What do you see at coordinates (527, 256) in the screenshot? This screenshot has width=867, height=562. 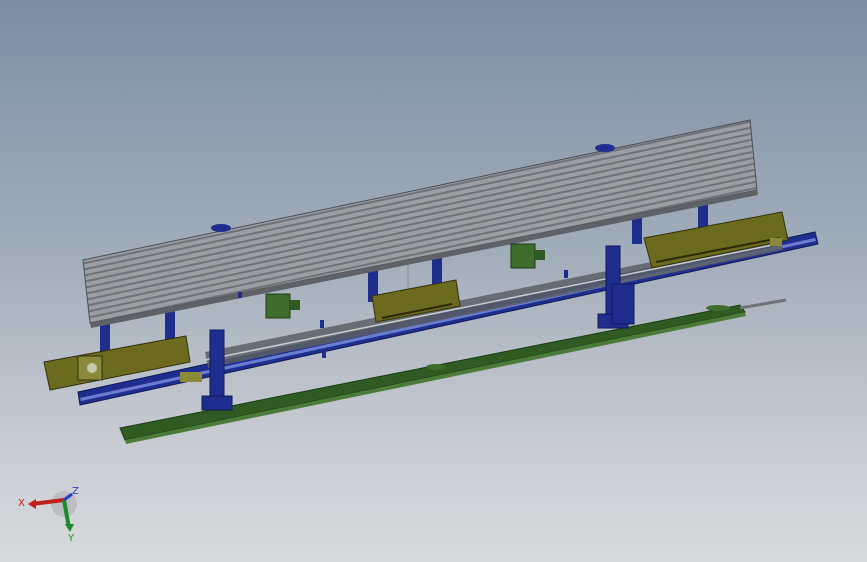 I see `motor-right` at bounding box center [527, 256].